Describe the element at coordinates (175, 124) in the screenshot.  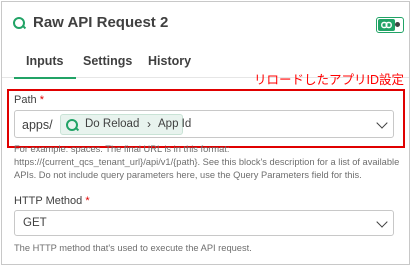
I see `token-field: App Id` at that location.